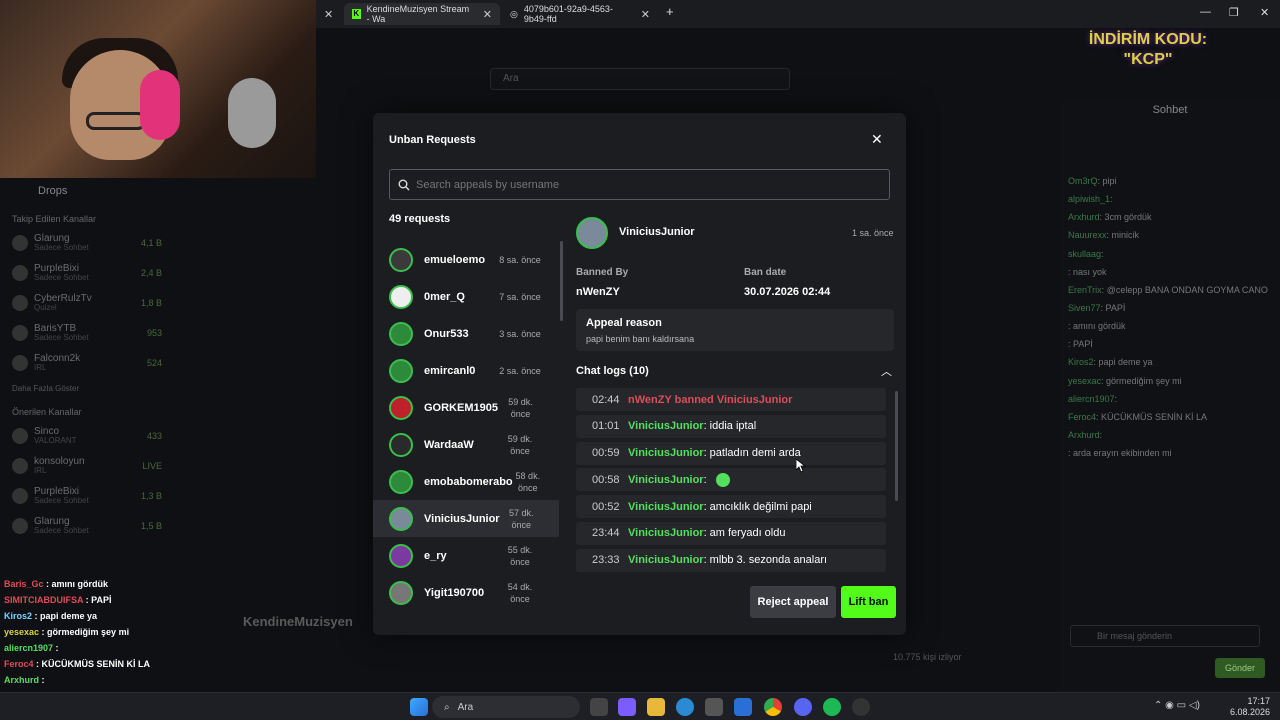 This screenshot has height=720, width=1280. I want to click on sidebar-channel: BarisYTB Sadece Sohbet 953, so click(85, 333).